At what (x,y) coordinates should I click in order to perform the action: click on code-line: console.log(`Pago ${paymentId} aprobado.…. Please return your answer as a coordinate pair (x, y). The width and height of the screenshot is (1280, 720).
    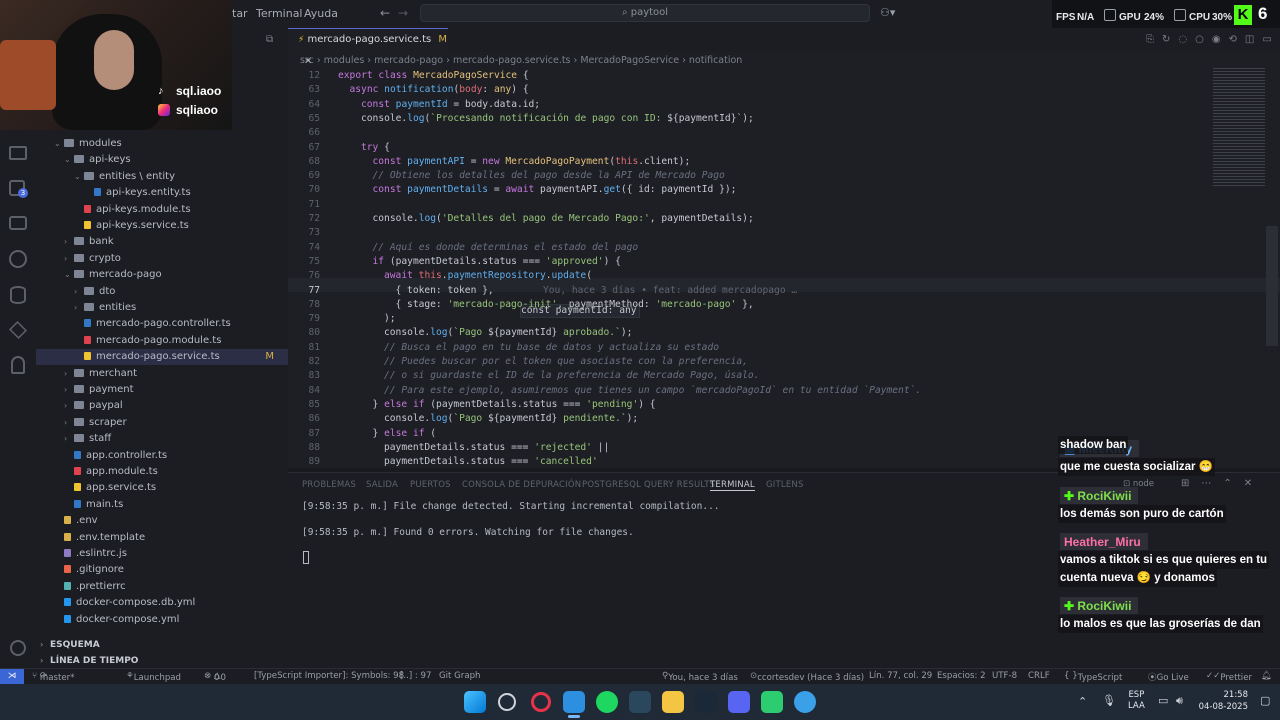
    Looking at the image, I should click on (508, 332).